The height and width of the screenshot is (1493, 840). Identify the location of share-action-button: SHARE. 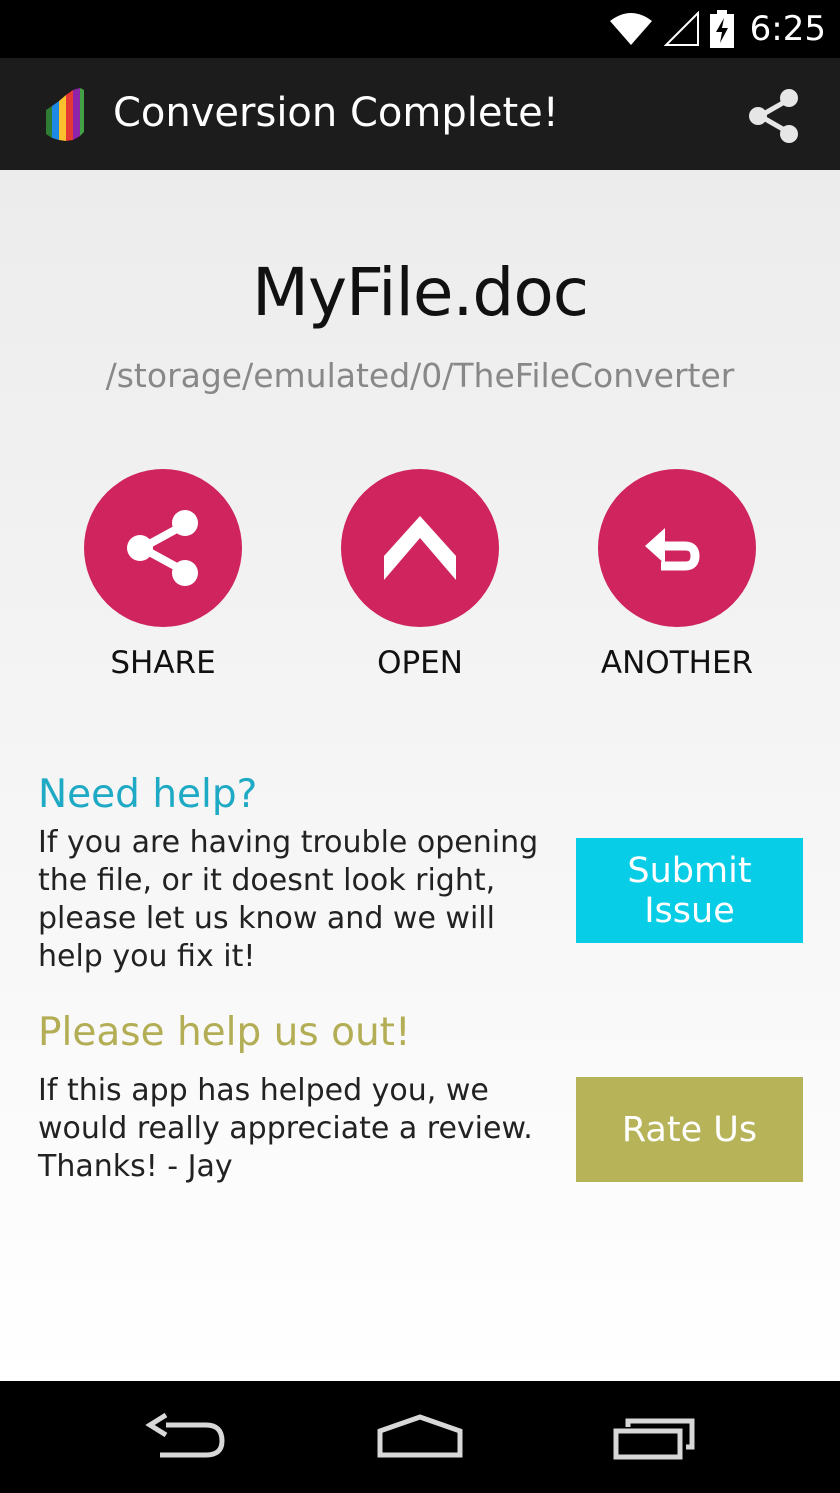
(163, 575).